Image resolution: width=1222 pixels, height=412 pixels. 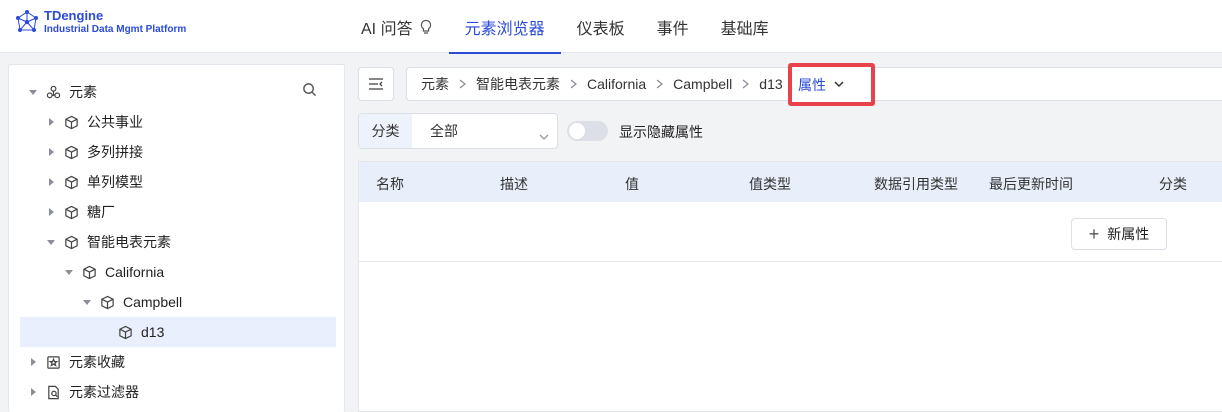 I want to click on nav-label: AI 问答, so click(x=387, y=29).